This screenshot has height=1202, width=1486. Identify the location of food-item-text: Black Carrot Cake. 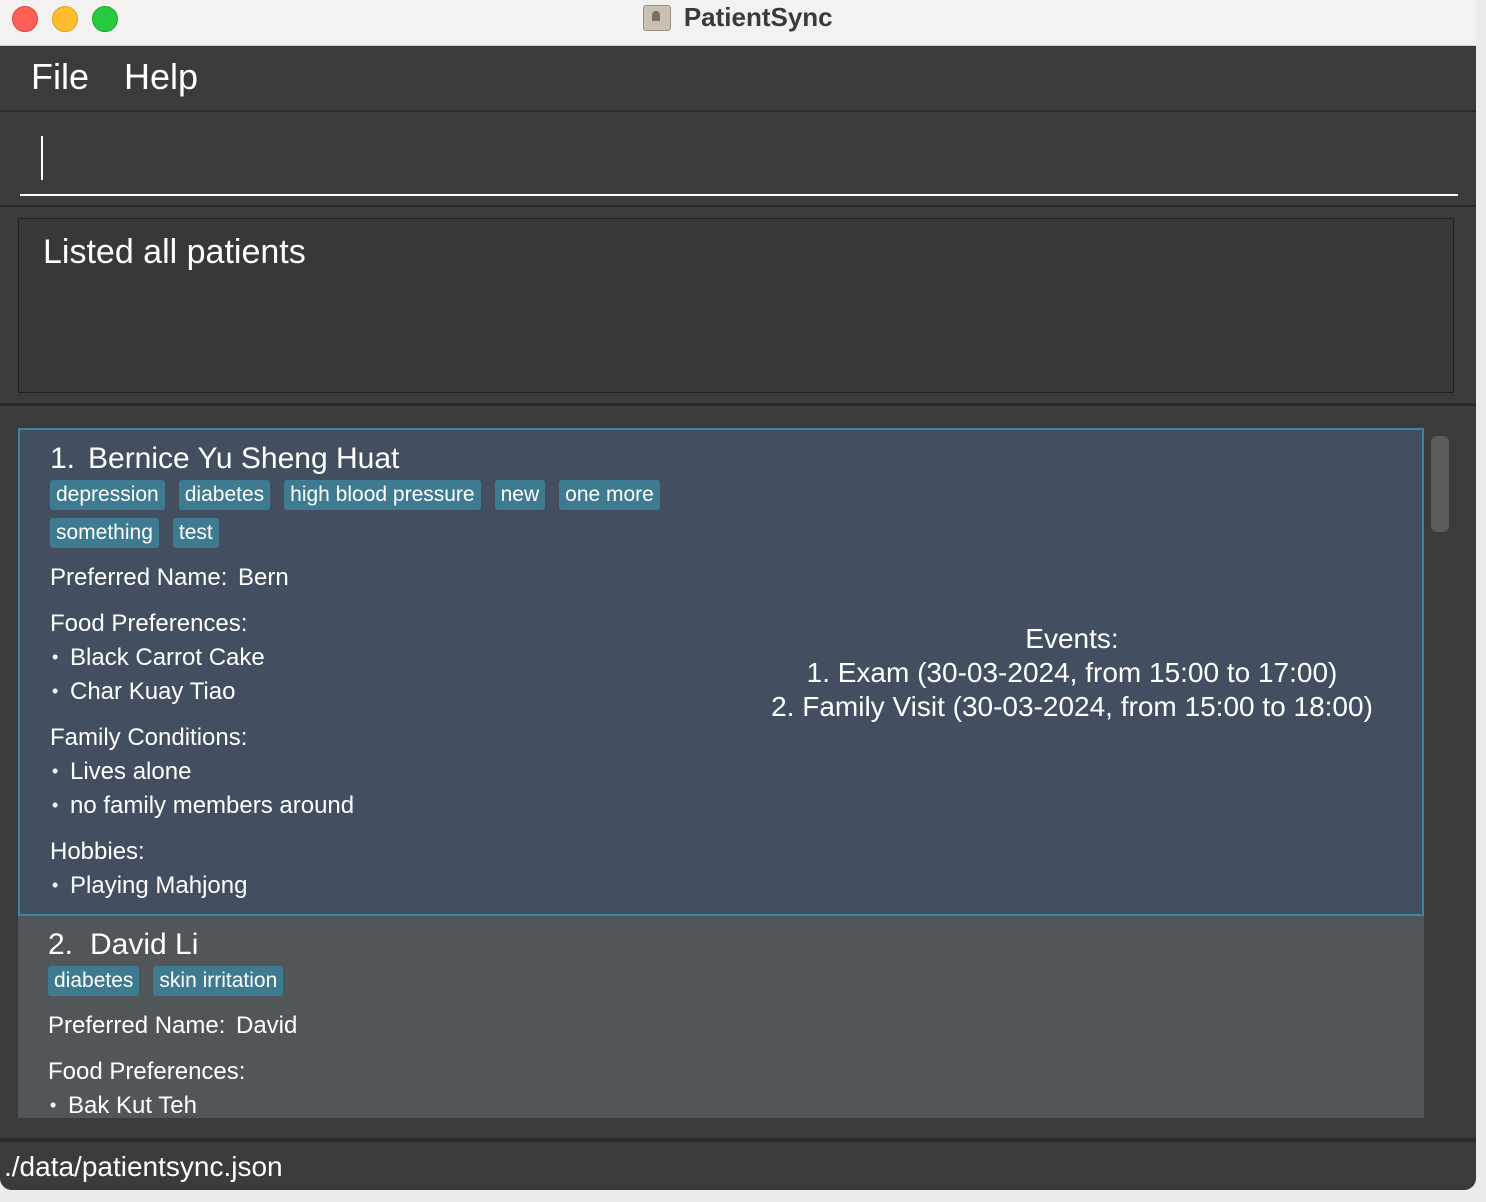
(167, 657).